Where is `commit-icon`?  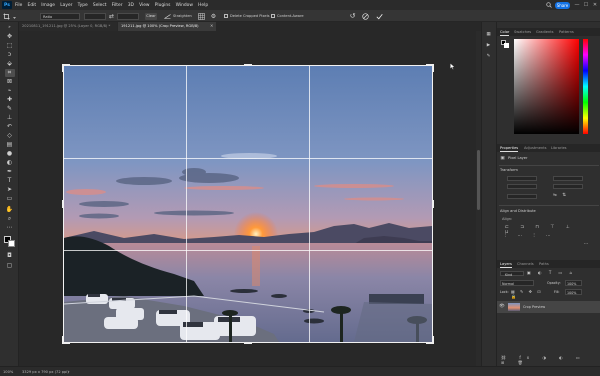 commit-icon is located at coordinates (379, 16).